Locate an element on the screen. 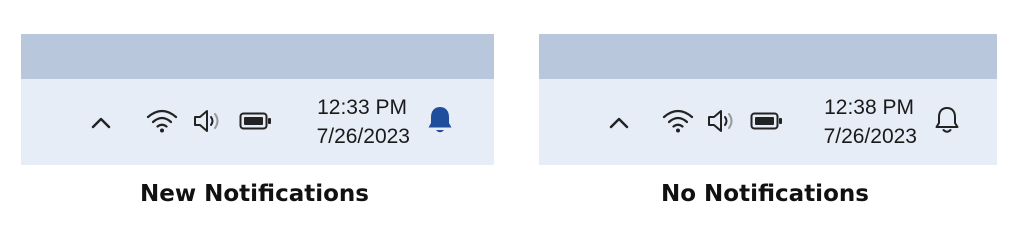 This screenshot has height=240, width=1024. clock-time: 12:38 PM is located at coordinates (869, 107).